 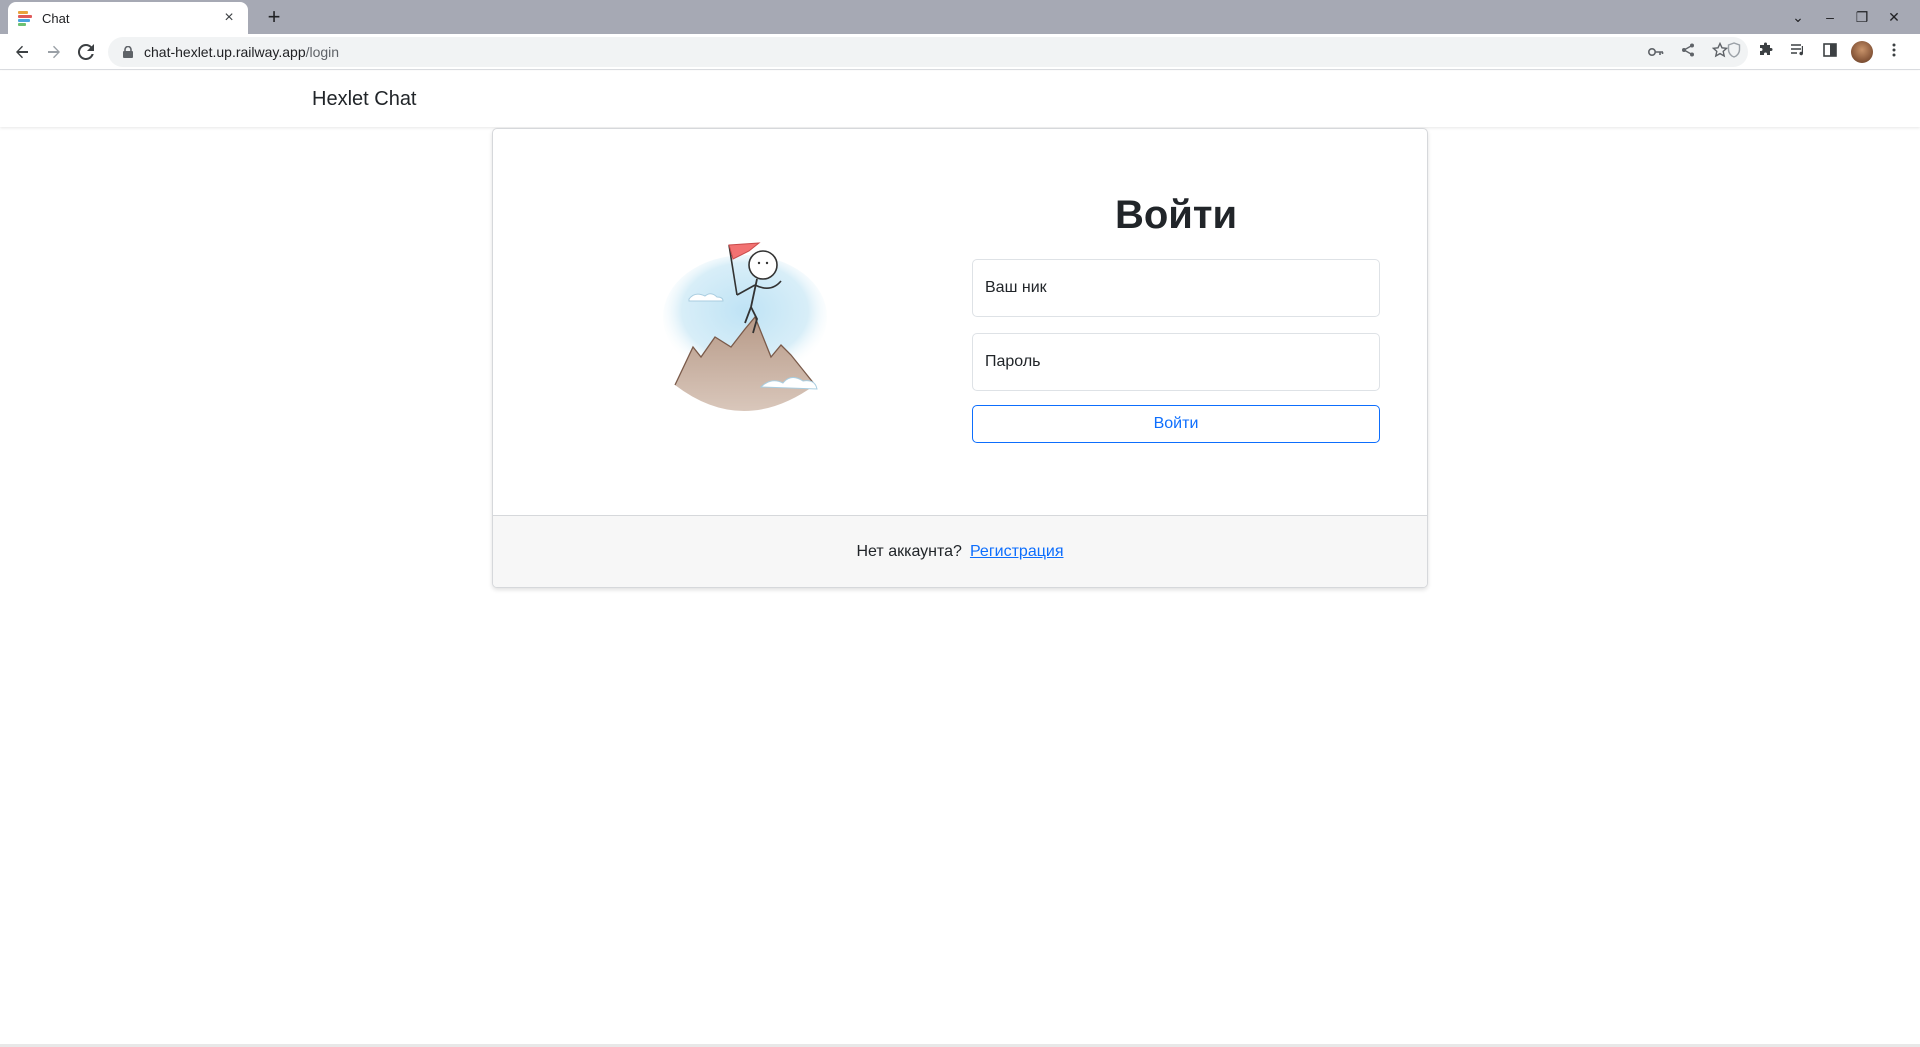 I want to click on puzzle-icon, so click(x=1766, y=52).